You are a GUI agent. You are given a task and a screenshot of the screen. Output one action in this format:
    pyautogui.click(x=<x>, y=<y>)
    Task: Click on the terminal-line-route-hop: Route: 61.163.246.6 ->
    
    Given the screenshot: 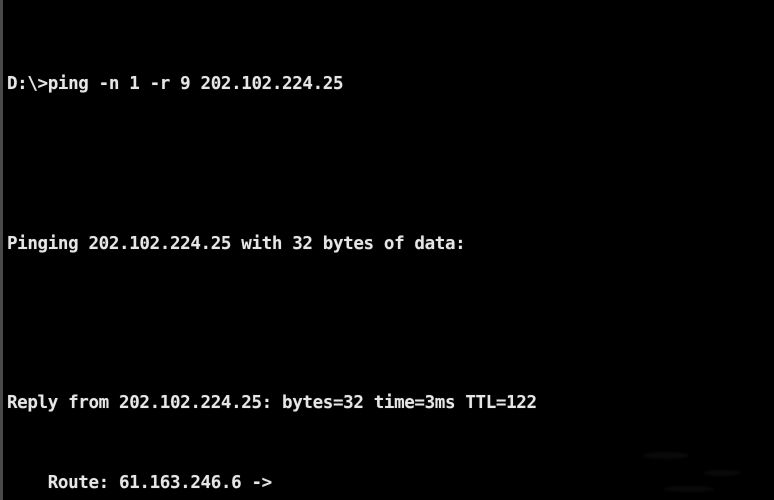 What is the action you would take?
    pyautogui.click(x=139, y=483)
    